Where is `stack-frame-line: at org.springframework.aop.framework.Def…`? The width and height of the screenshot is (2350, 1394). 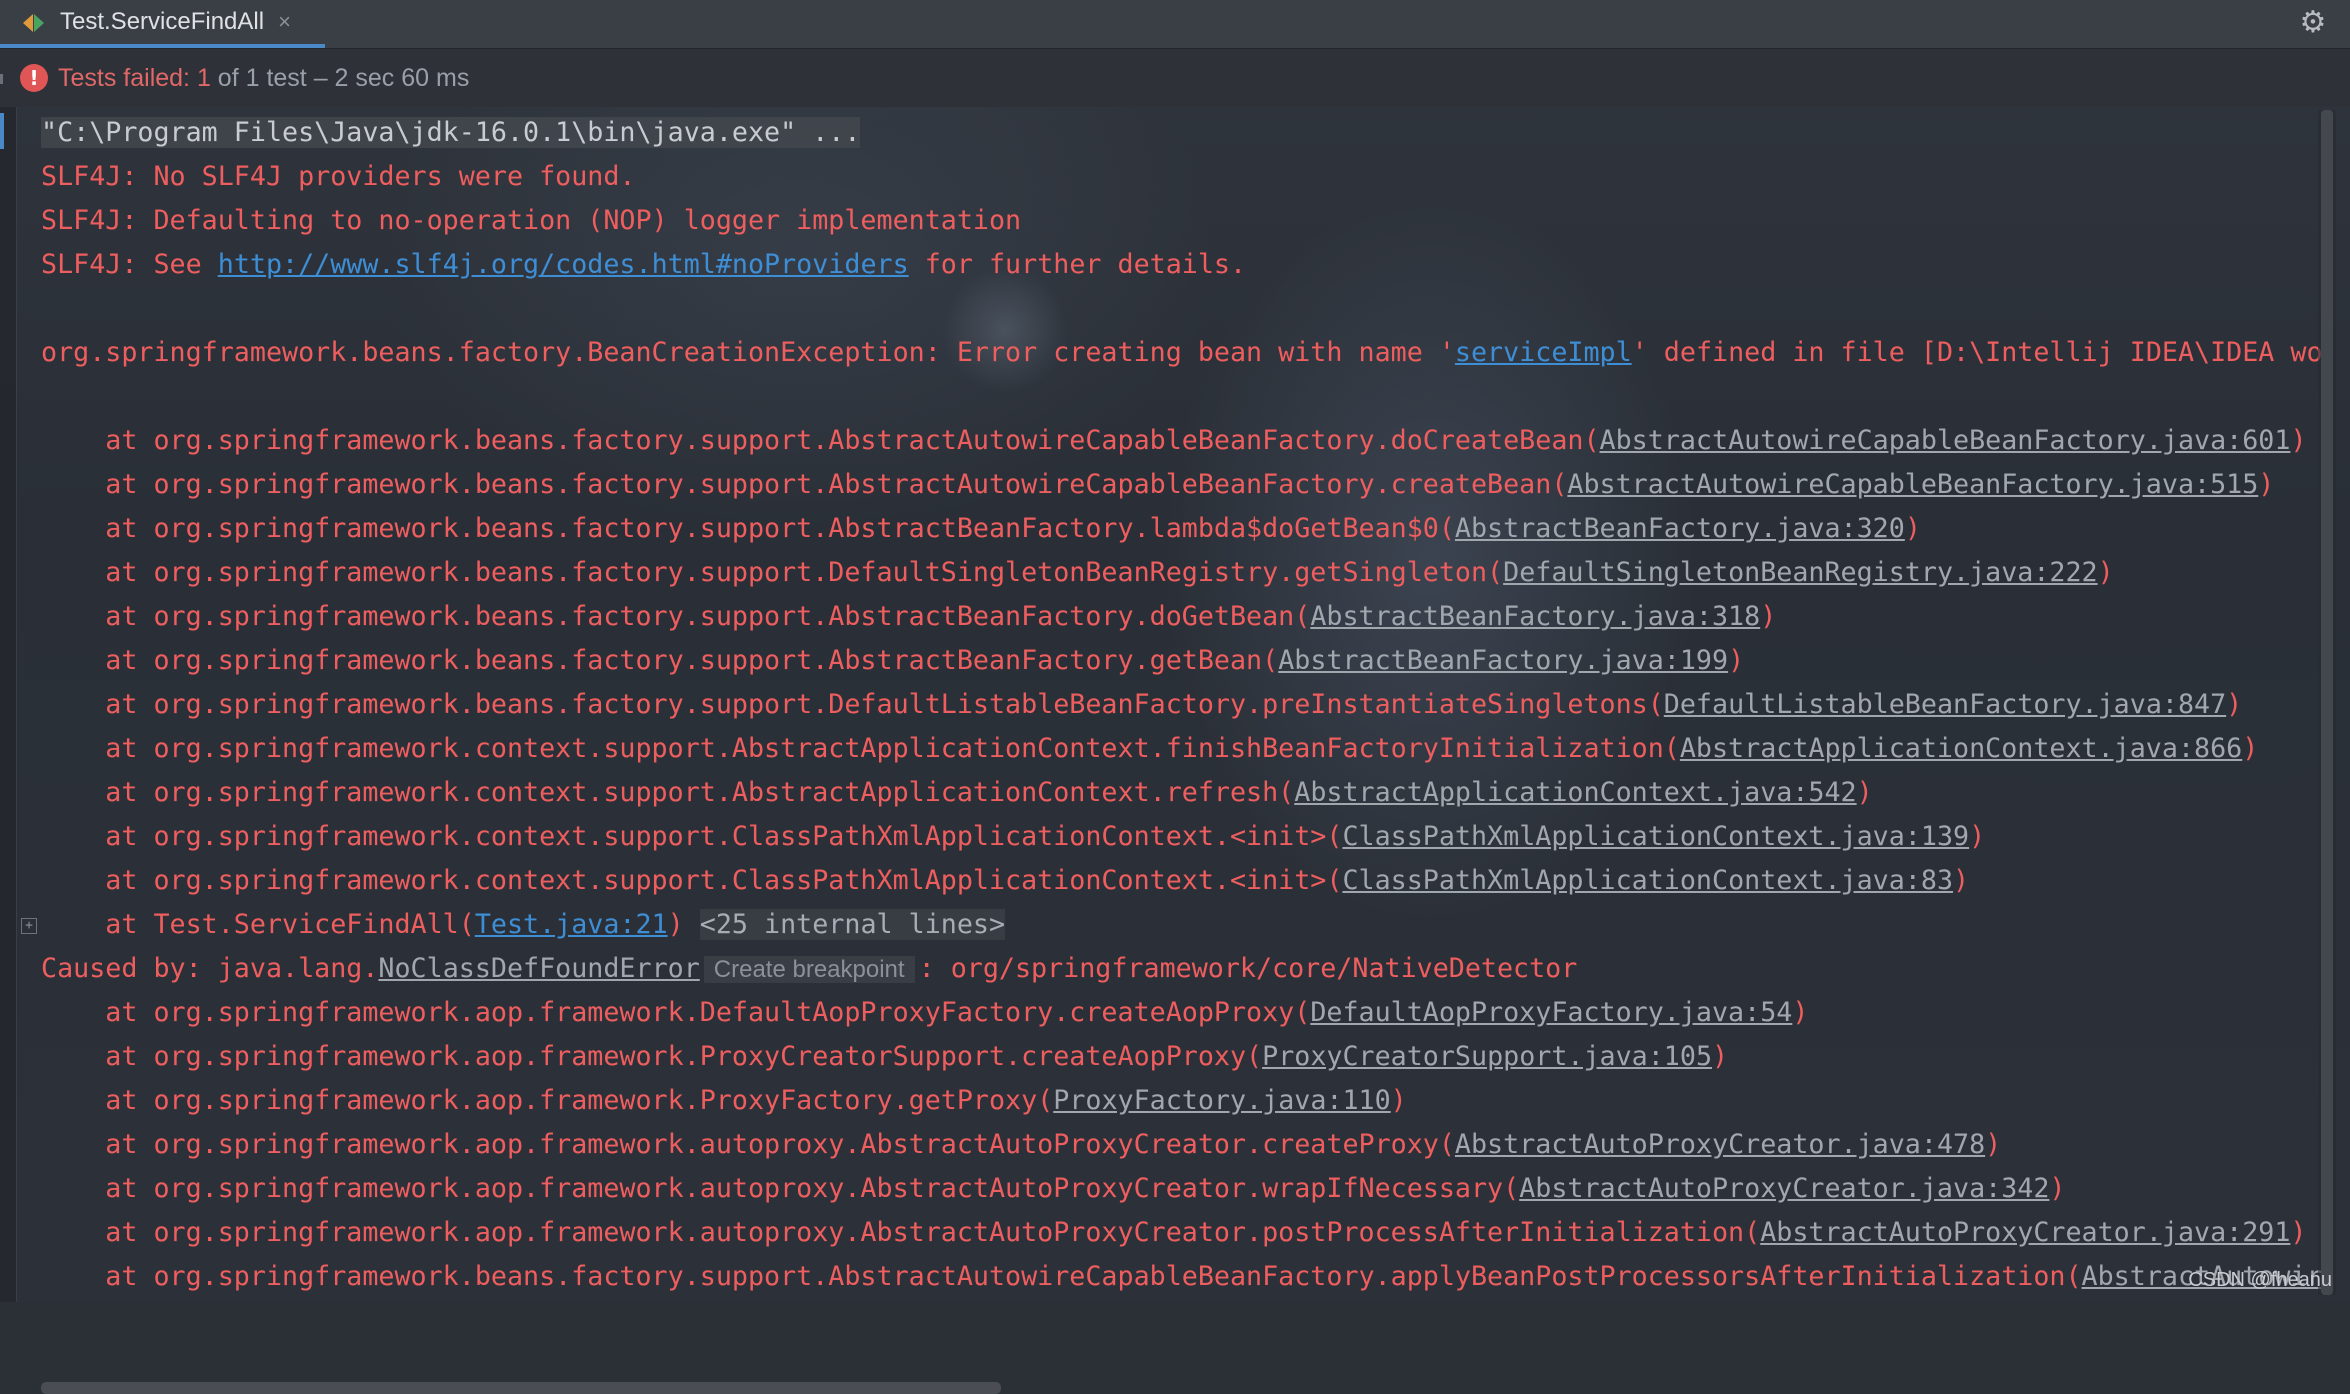
stack-frame-line: at org.springframework.aop.framework.Def… is located at coordinates (1181, 1013).